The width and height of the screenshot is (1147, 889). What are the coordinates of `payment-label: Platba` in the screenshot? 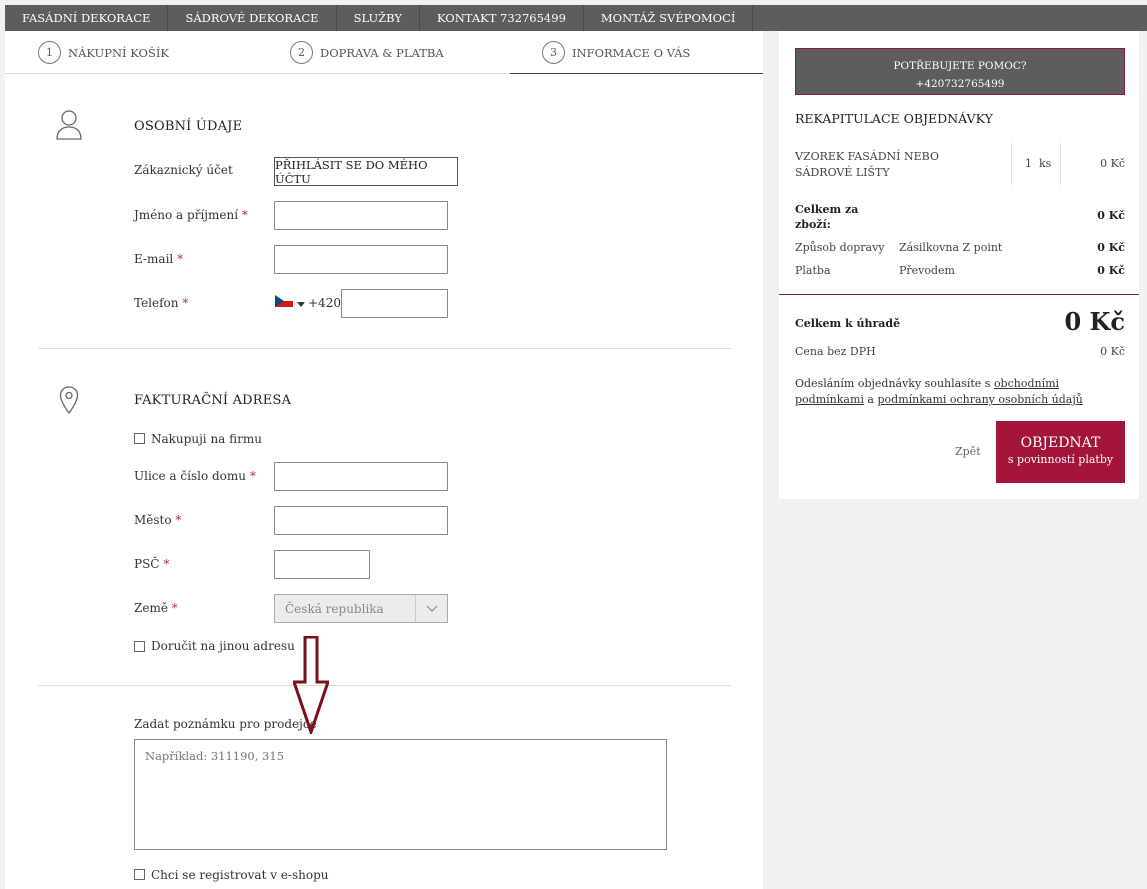 It's located at (813, 270).